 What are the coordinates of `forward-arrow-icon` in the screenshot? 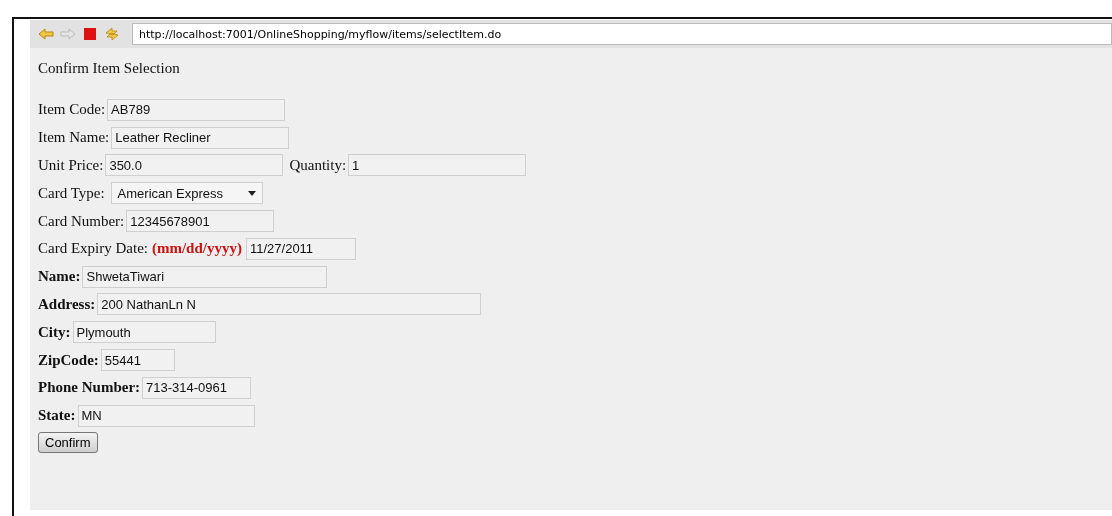 It's located at (68, 34).